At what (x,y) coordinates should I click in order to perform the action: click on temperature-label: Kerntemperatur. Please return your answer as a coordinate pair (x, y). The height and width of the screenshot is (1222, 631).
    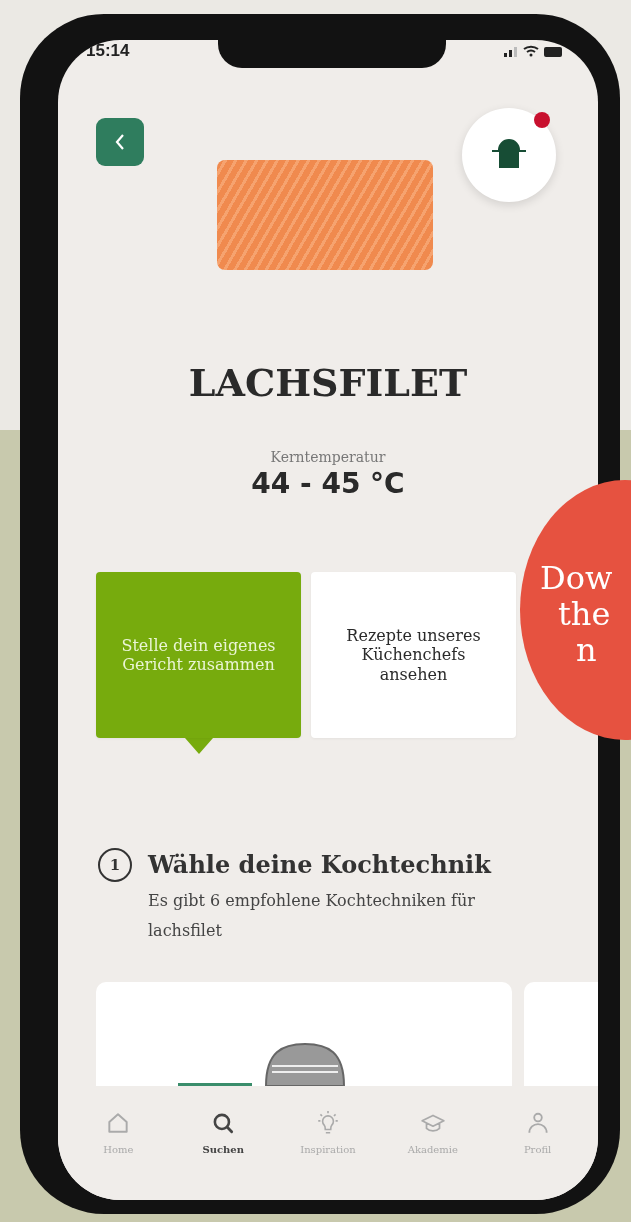
    Looking at the image, I should click on (328, 457).